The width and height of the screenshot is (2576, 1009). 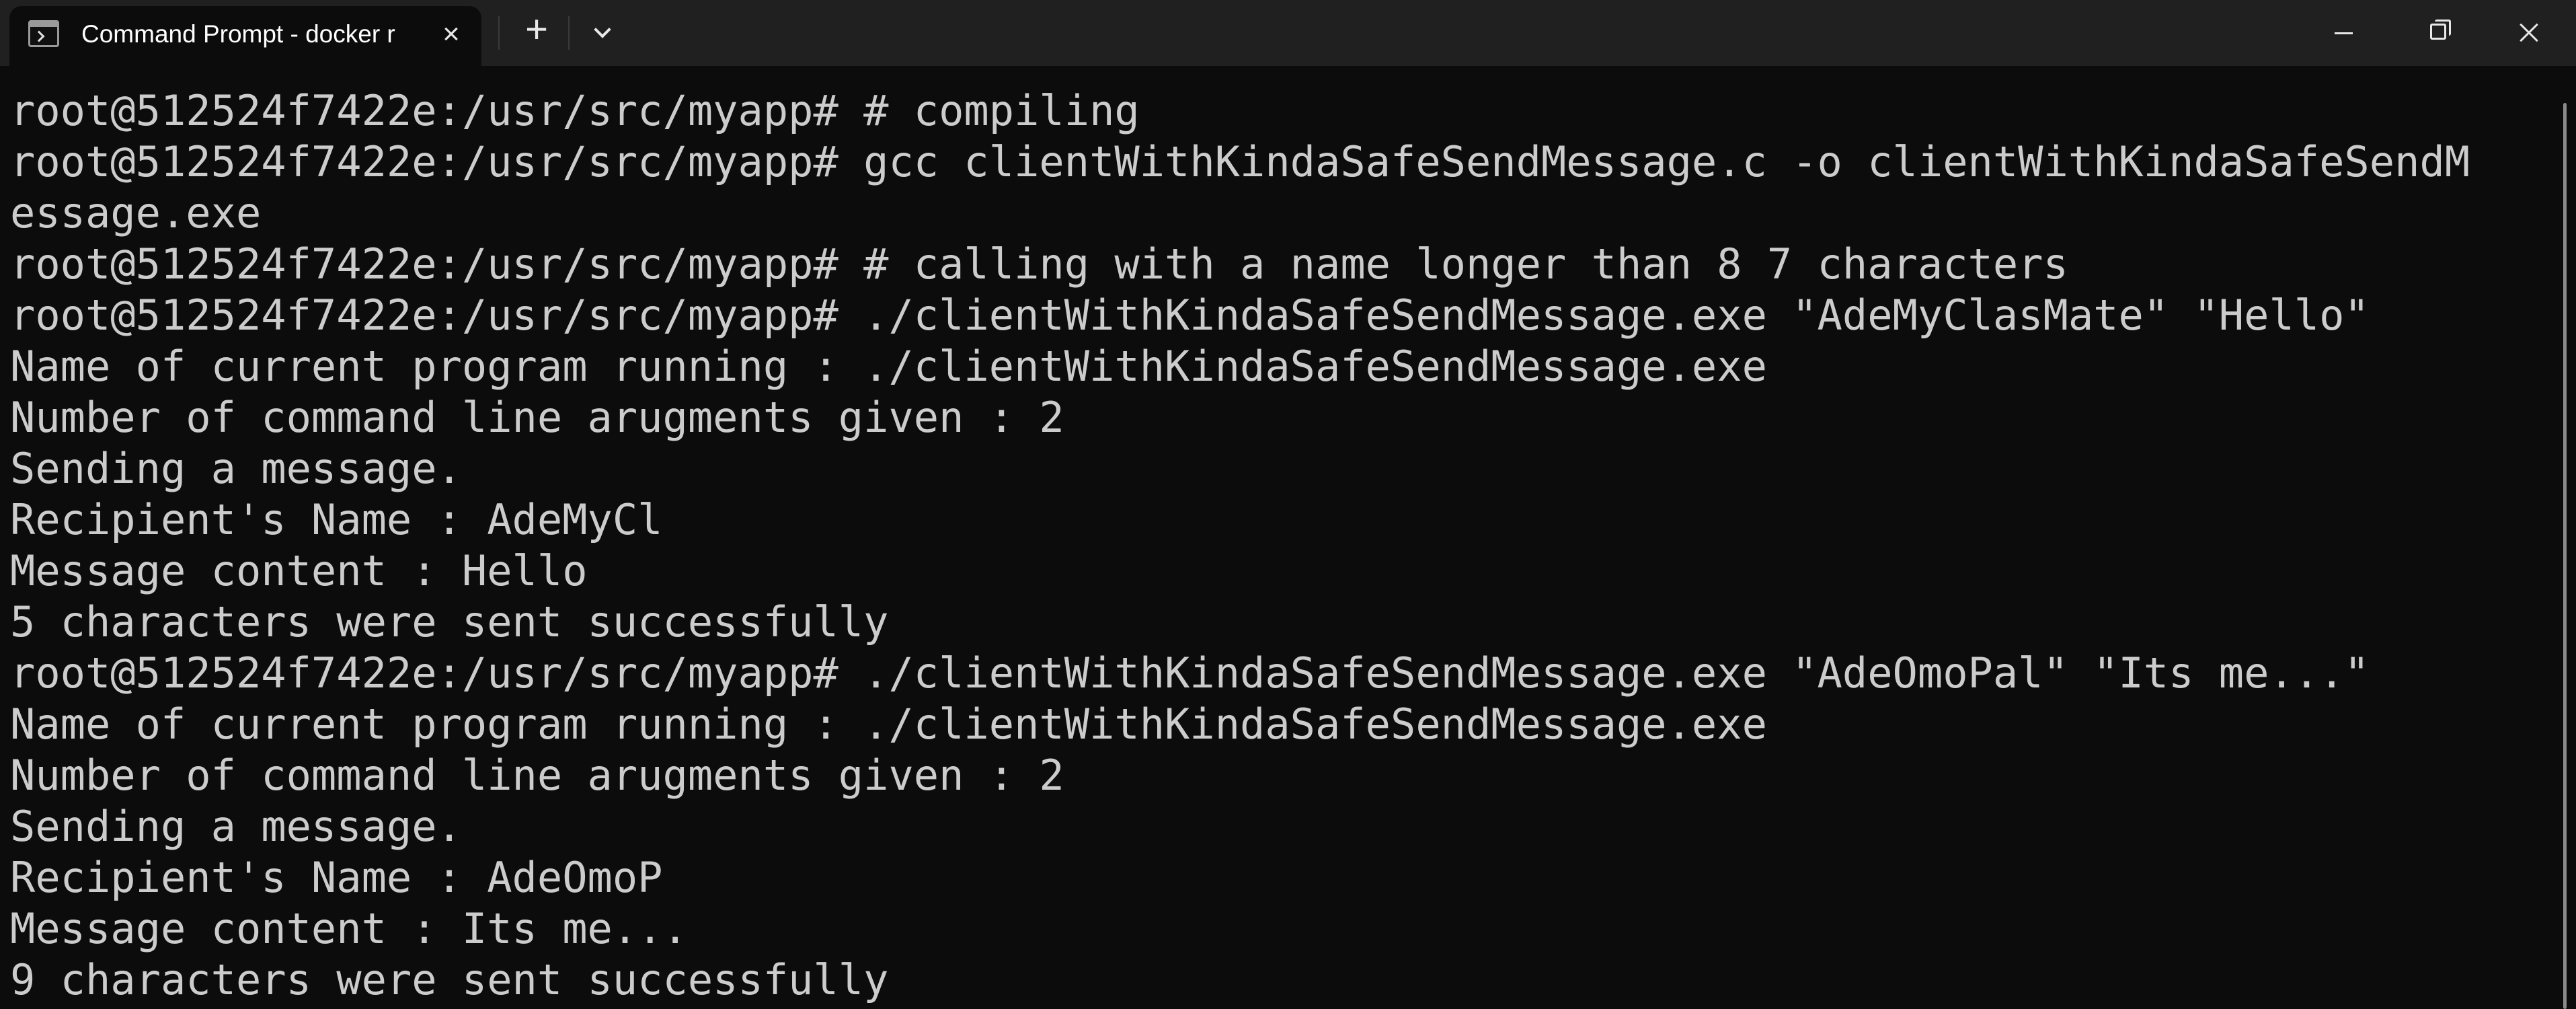 What do you see at coordinates (451, 34) in the screenshot?
I see `close-icon: ×` at bounding box center [451, 34].